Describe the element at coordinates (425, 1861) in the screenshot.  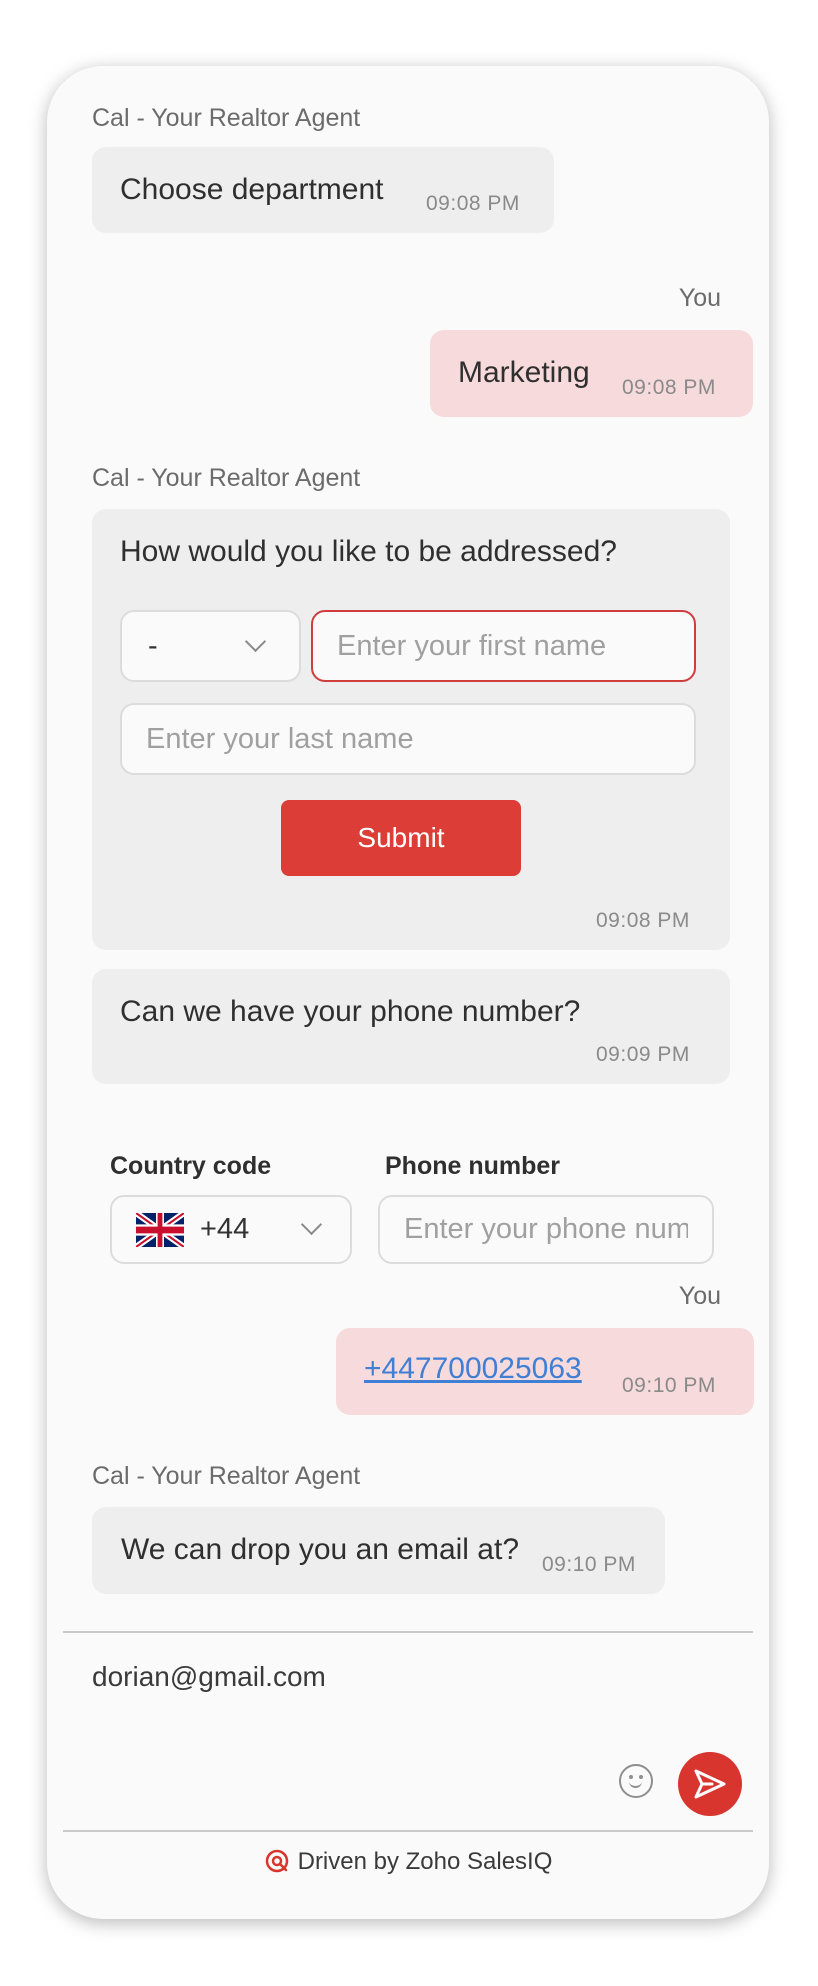
I see `footer-text: Driven by Zoho SalesIQ` at that location.